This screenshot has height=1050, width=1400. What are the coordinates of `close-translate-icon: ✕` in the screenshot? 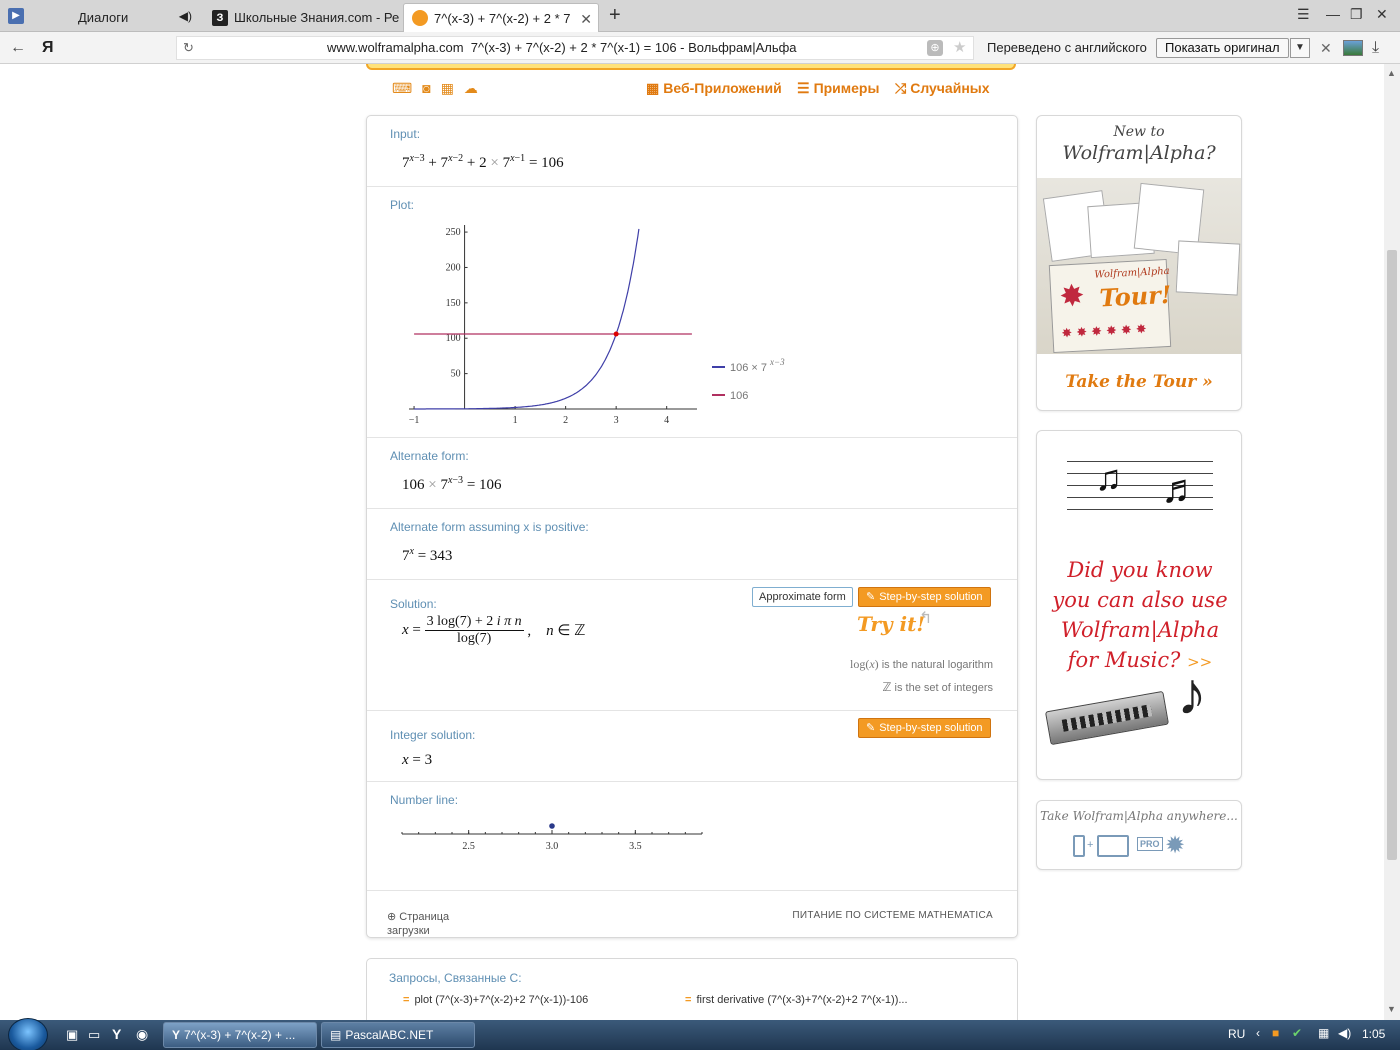 It's located at (1326, 48).